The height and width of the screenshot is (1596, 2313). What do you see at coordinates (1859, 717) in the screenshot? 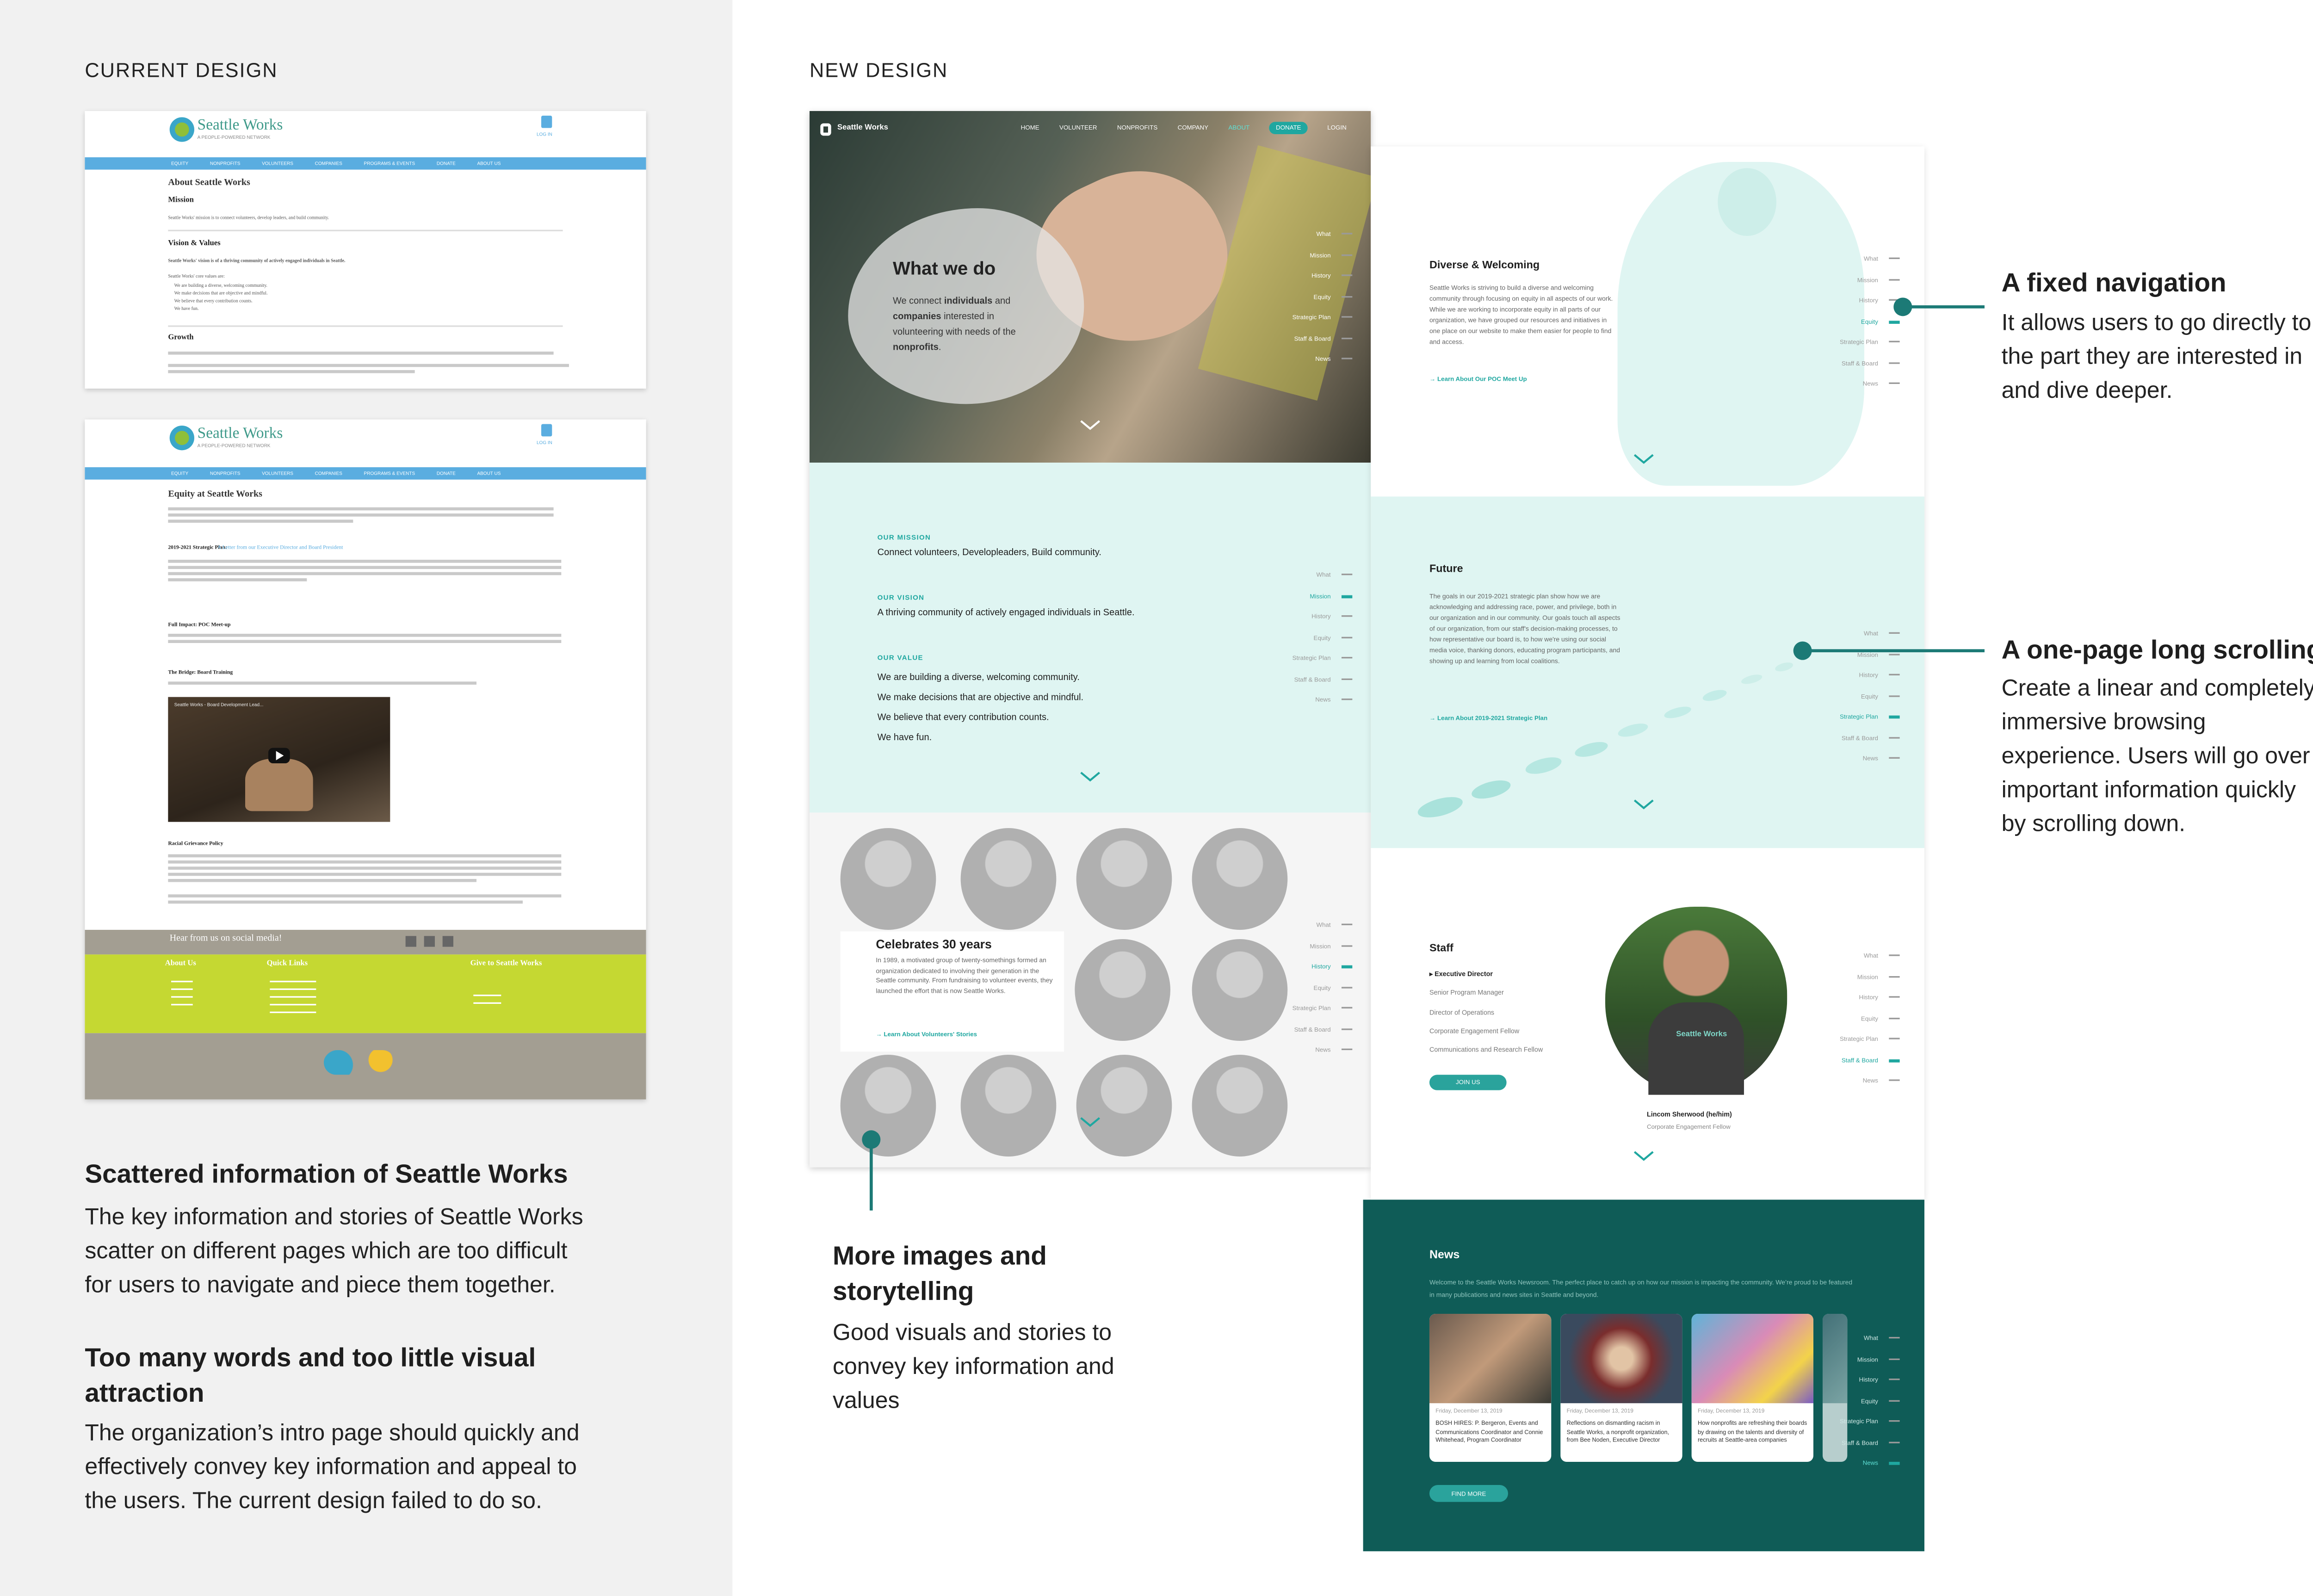
I see `rail-item-active: Strategic Plan` at bounding box center [1859, 717].